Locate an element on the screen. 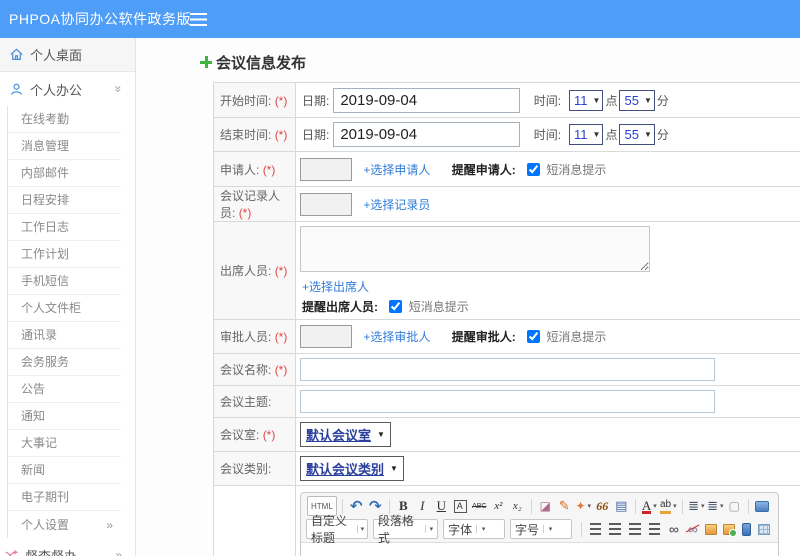  upload-image-button is located at coordinates (730, 530).